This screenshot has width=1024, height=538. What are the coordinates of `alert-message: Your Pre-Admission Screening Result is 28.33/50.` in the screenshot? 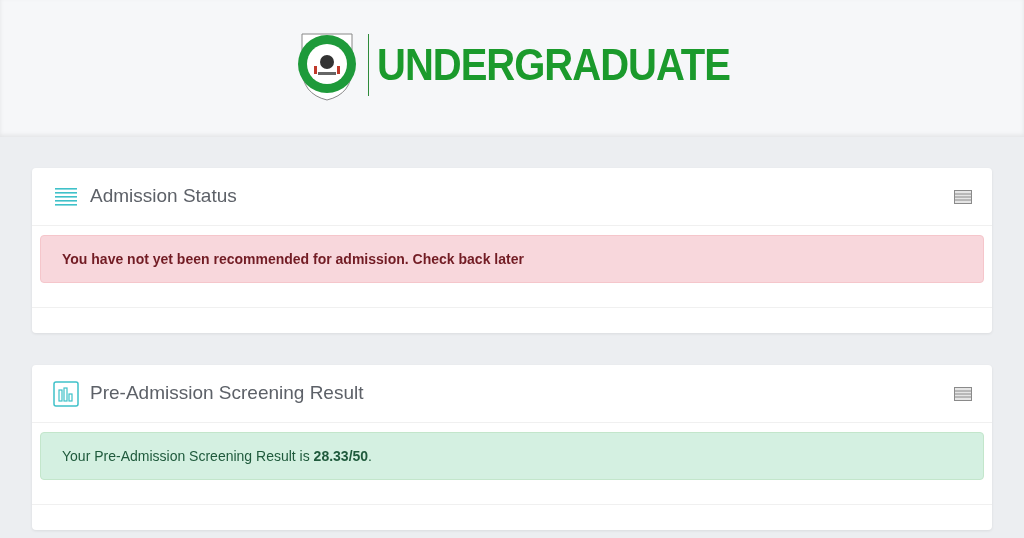 It's located at (217, 456).